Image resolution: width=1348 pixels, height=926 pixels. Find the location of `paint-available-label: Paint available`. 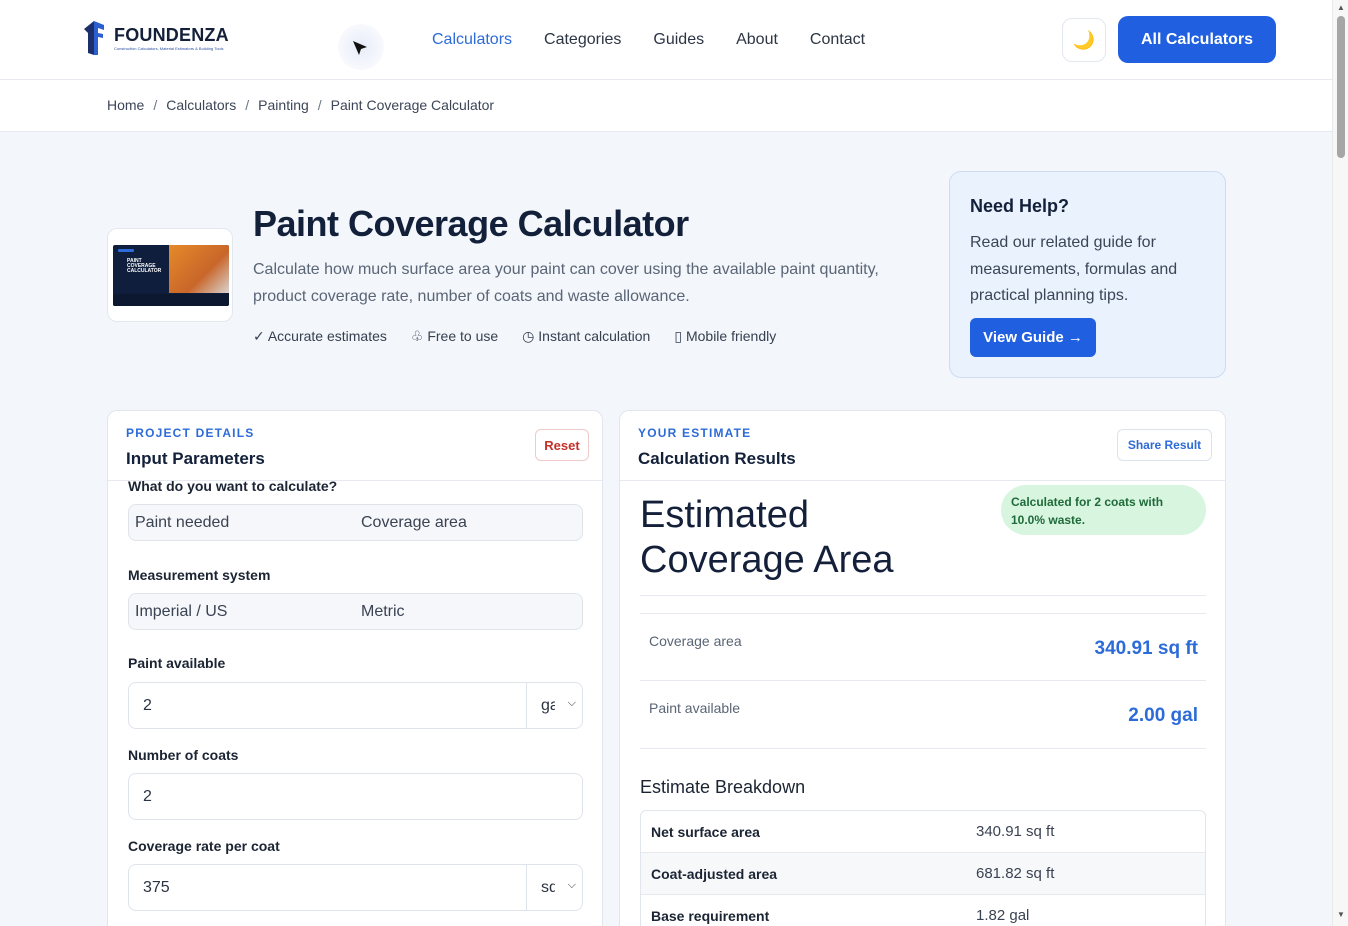

paint-available-label: Paint available is located at coordinates (177, 663).